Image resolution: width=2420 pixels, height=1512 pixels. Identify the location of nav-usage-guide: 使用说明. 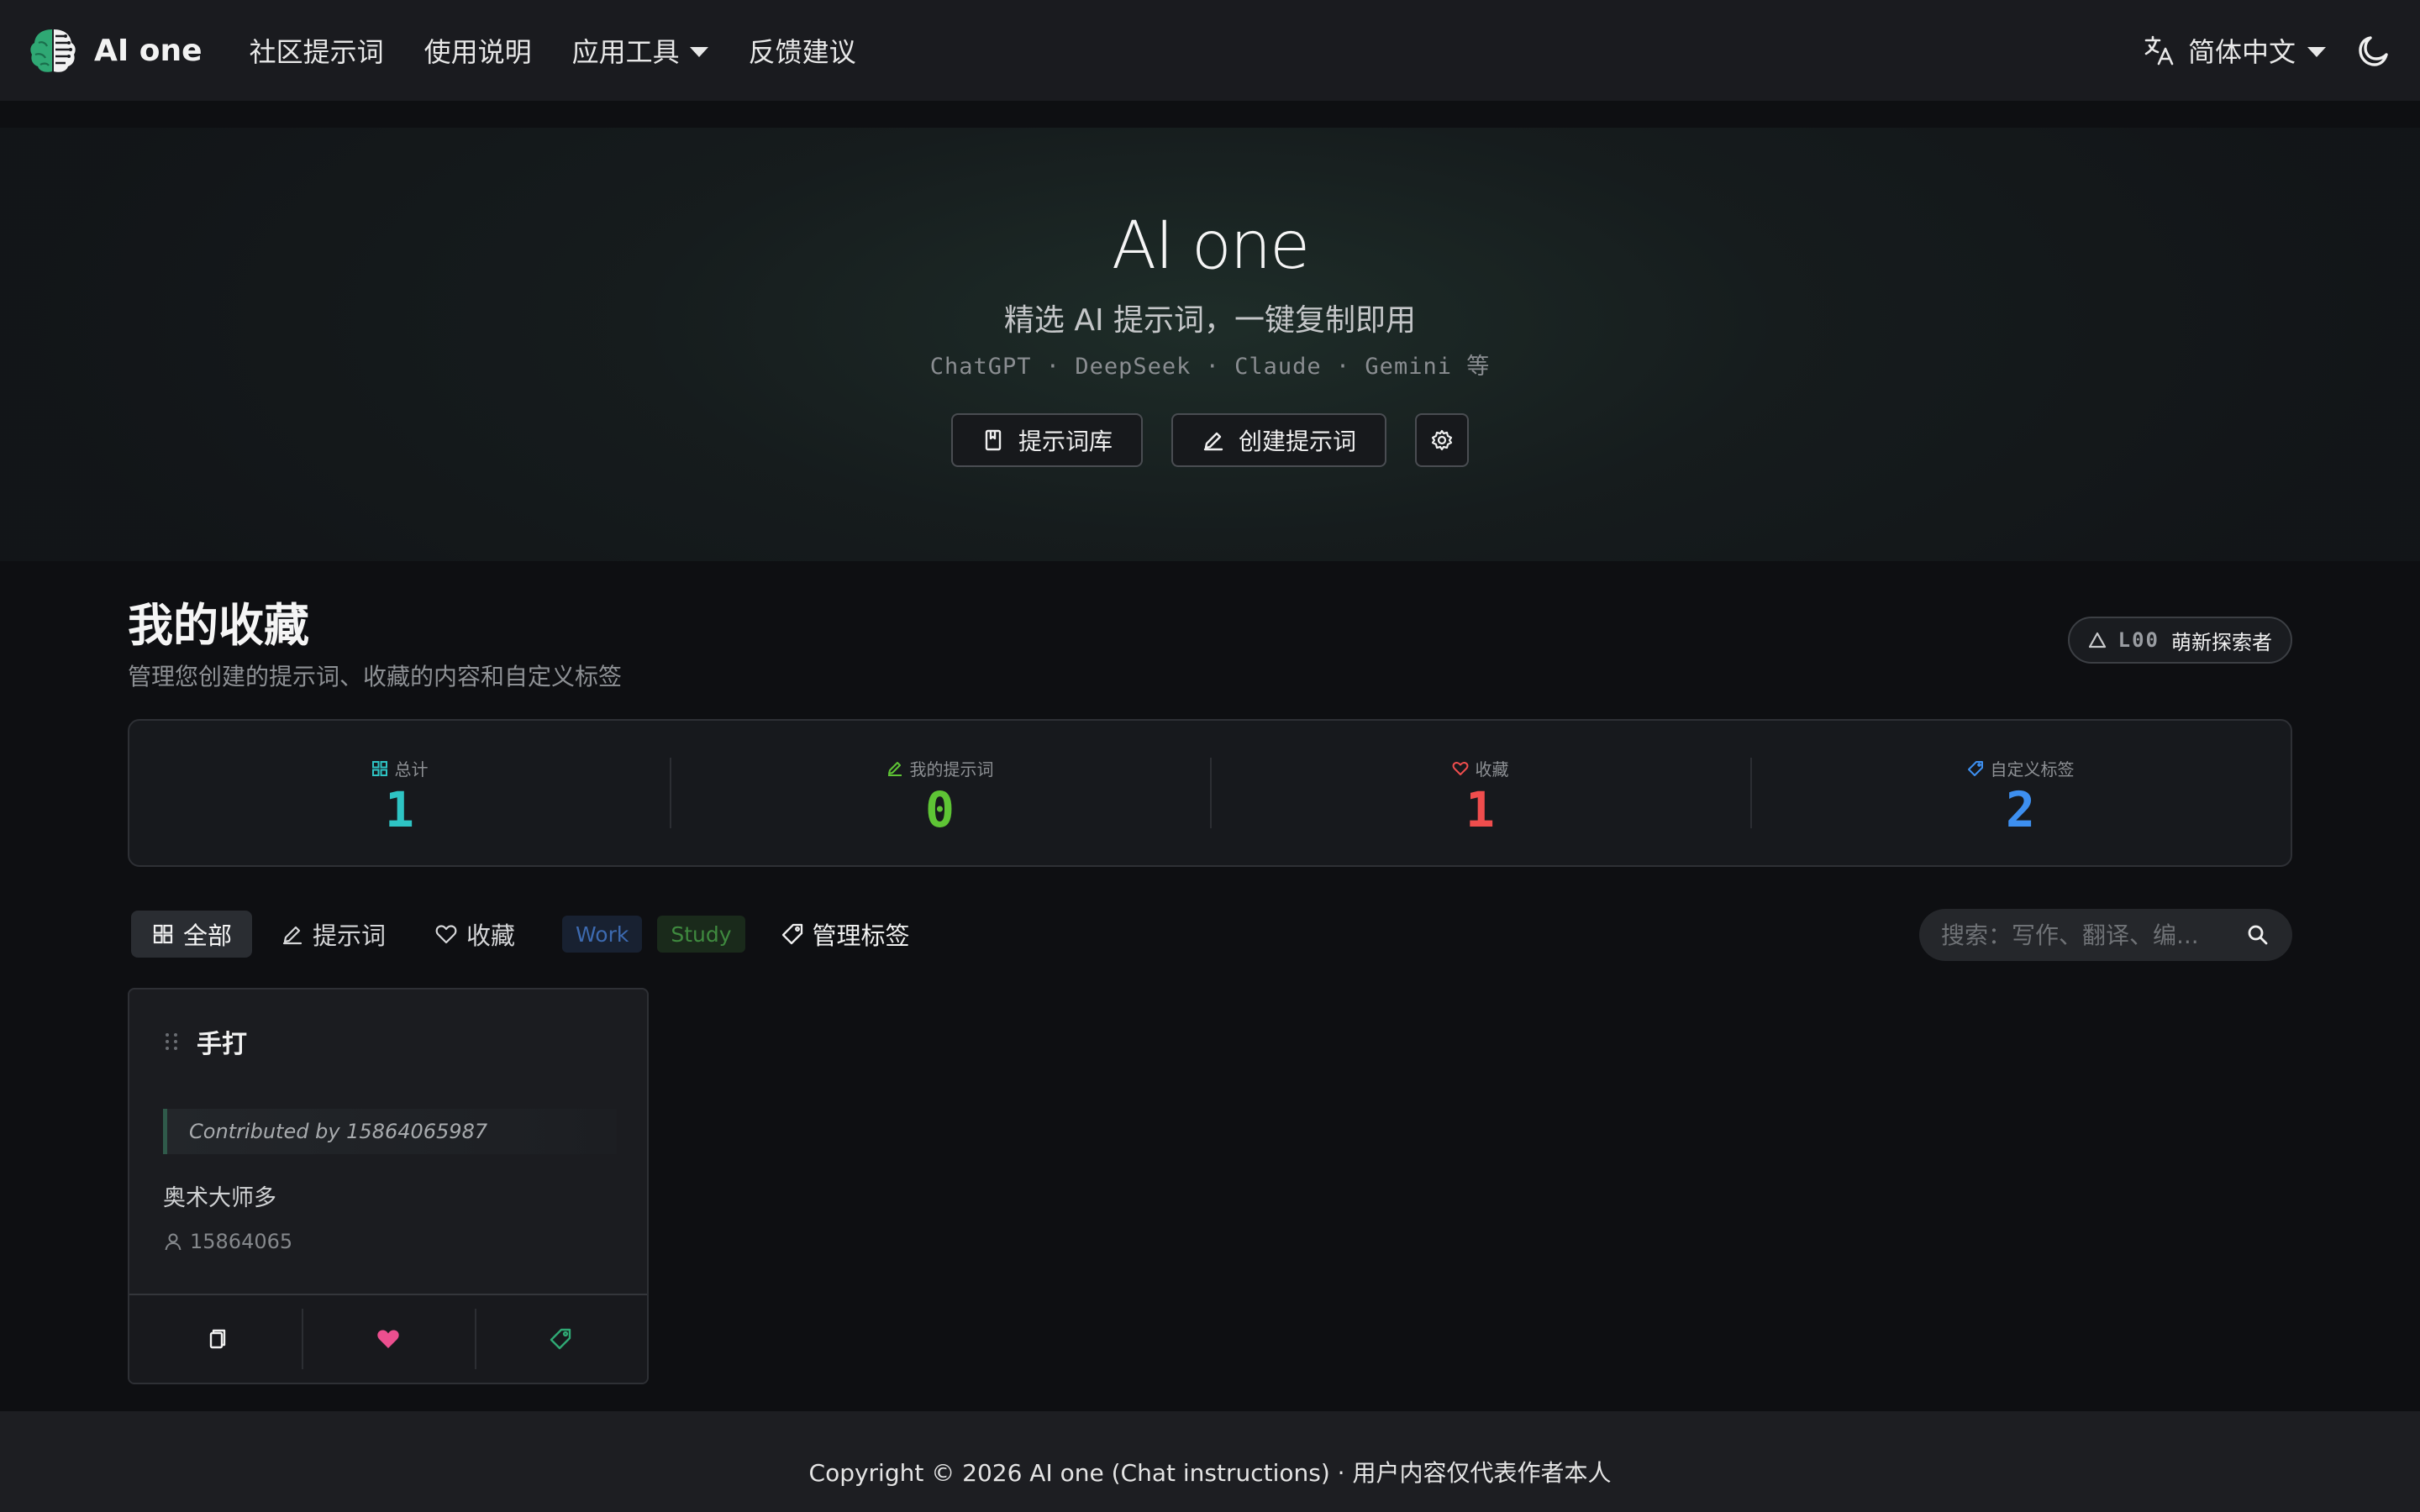
(478, 50).